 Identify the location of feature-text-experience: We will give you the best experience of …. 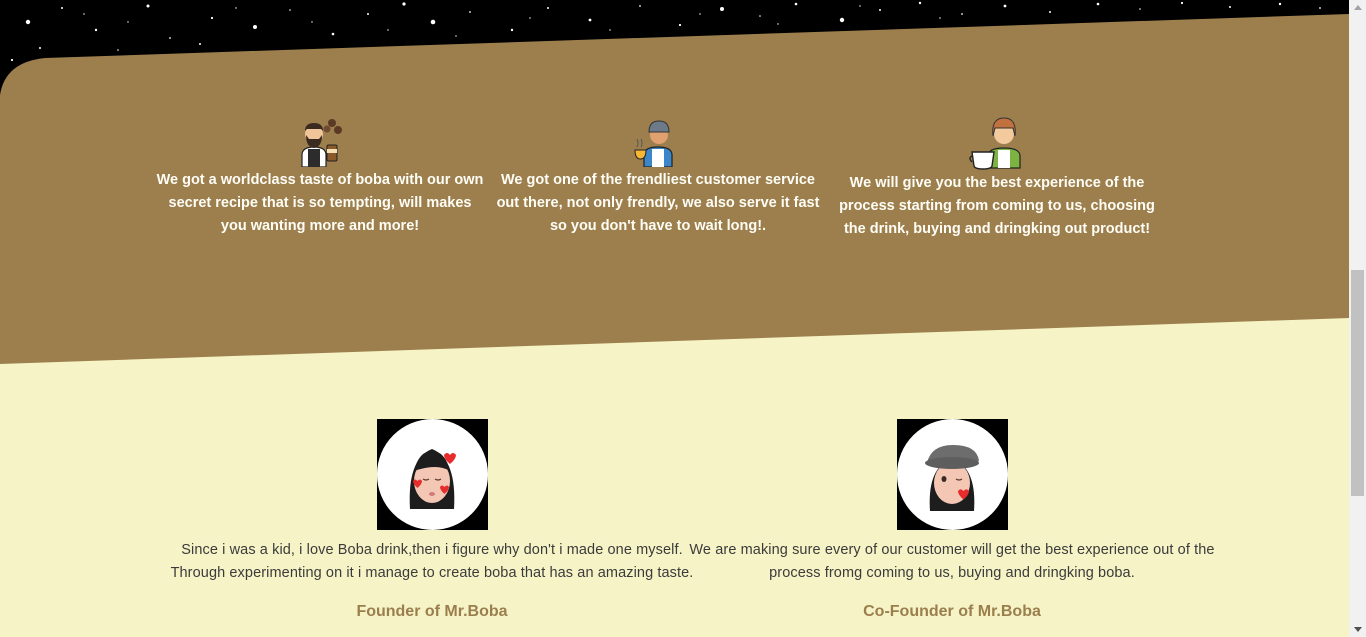
(997, 206).